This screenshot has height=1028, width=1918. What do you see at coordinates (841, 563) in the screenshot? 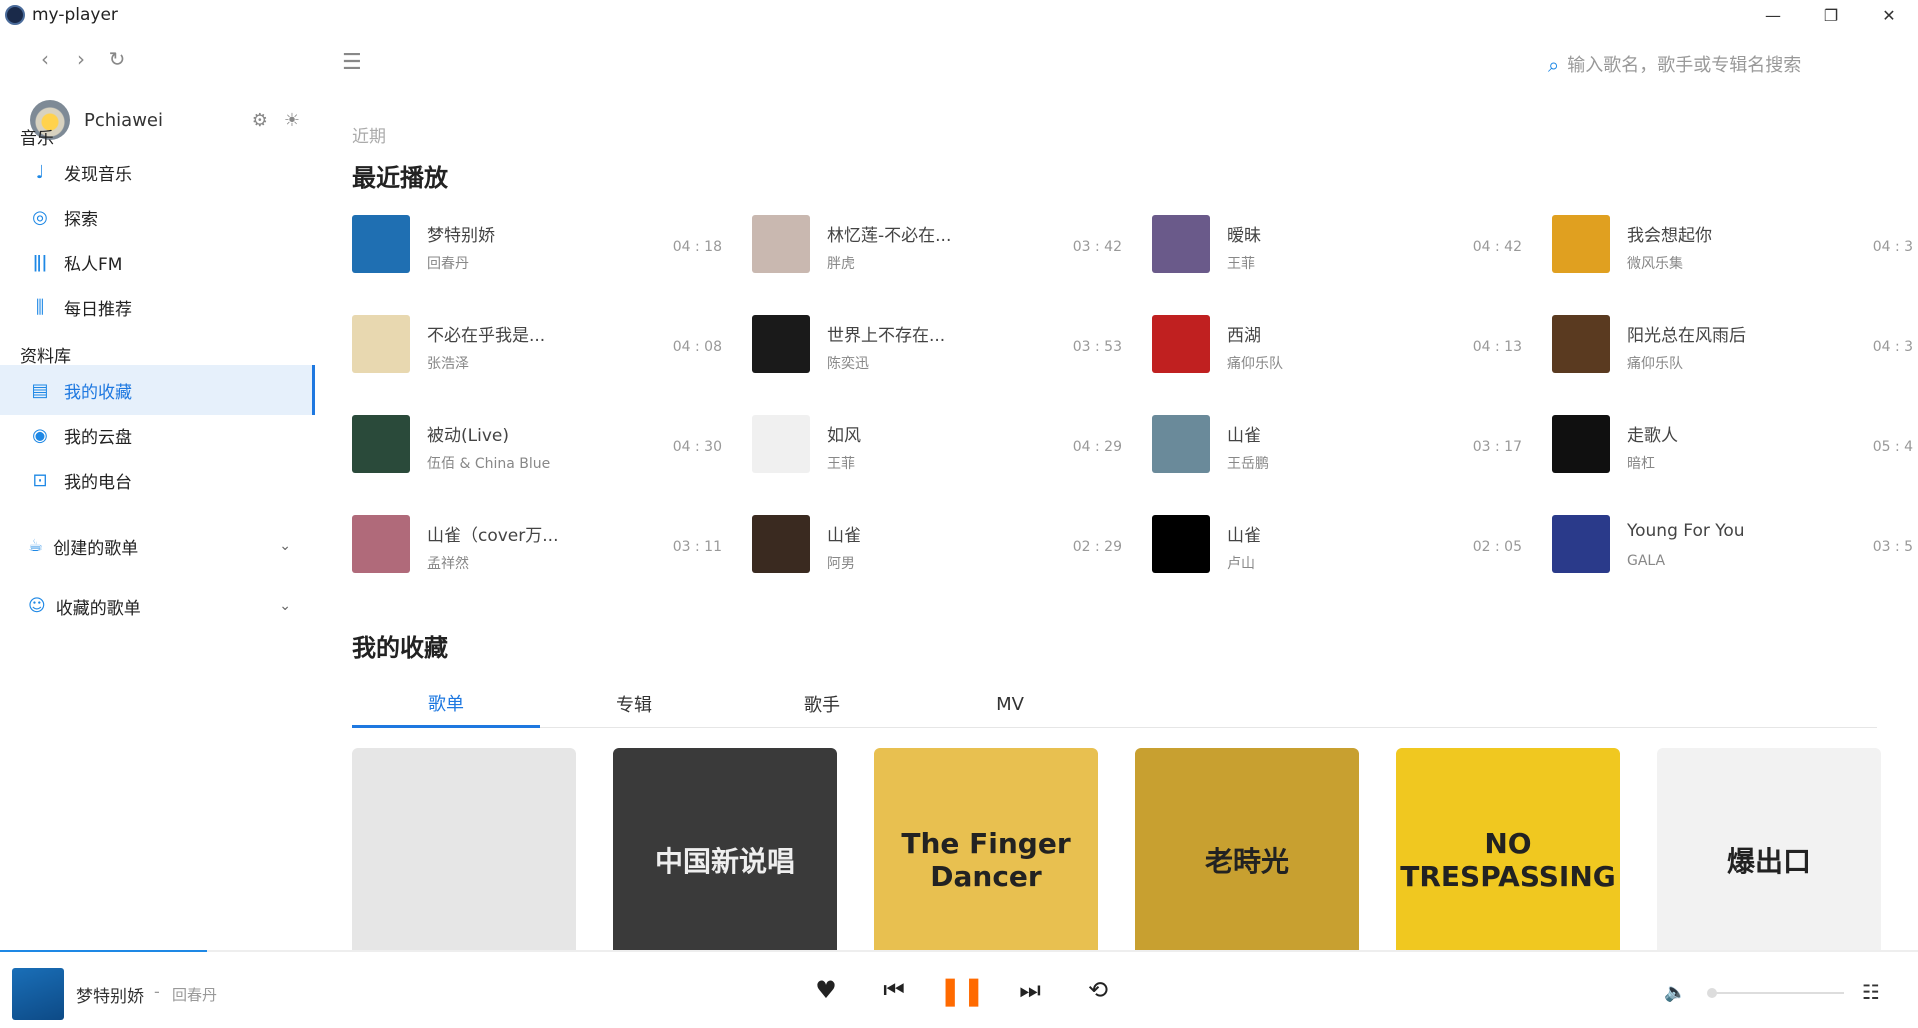
I see `track-artist: 阿男` at bounding box center [841, 563].